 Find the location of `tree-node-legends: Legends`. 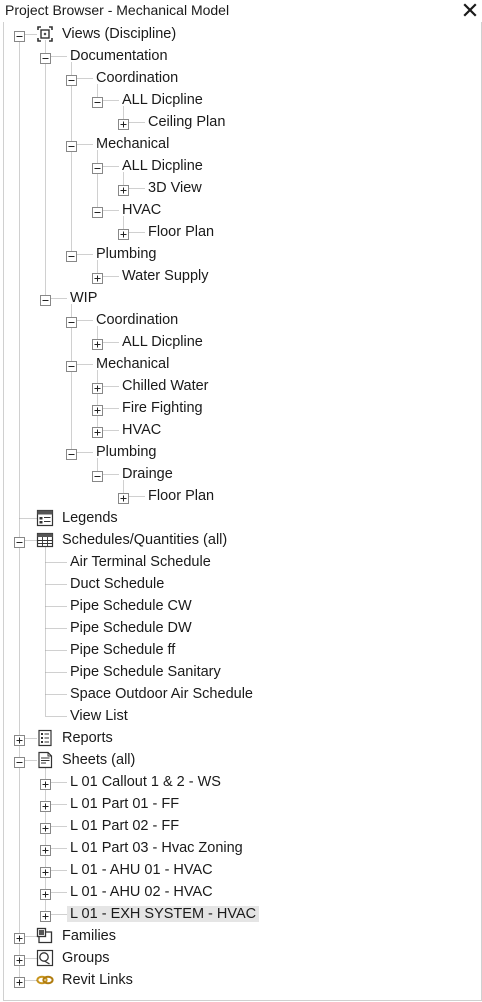

tree-node-legends: Legends is located at coordinates (90, 518).